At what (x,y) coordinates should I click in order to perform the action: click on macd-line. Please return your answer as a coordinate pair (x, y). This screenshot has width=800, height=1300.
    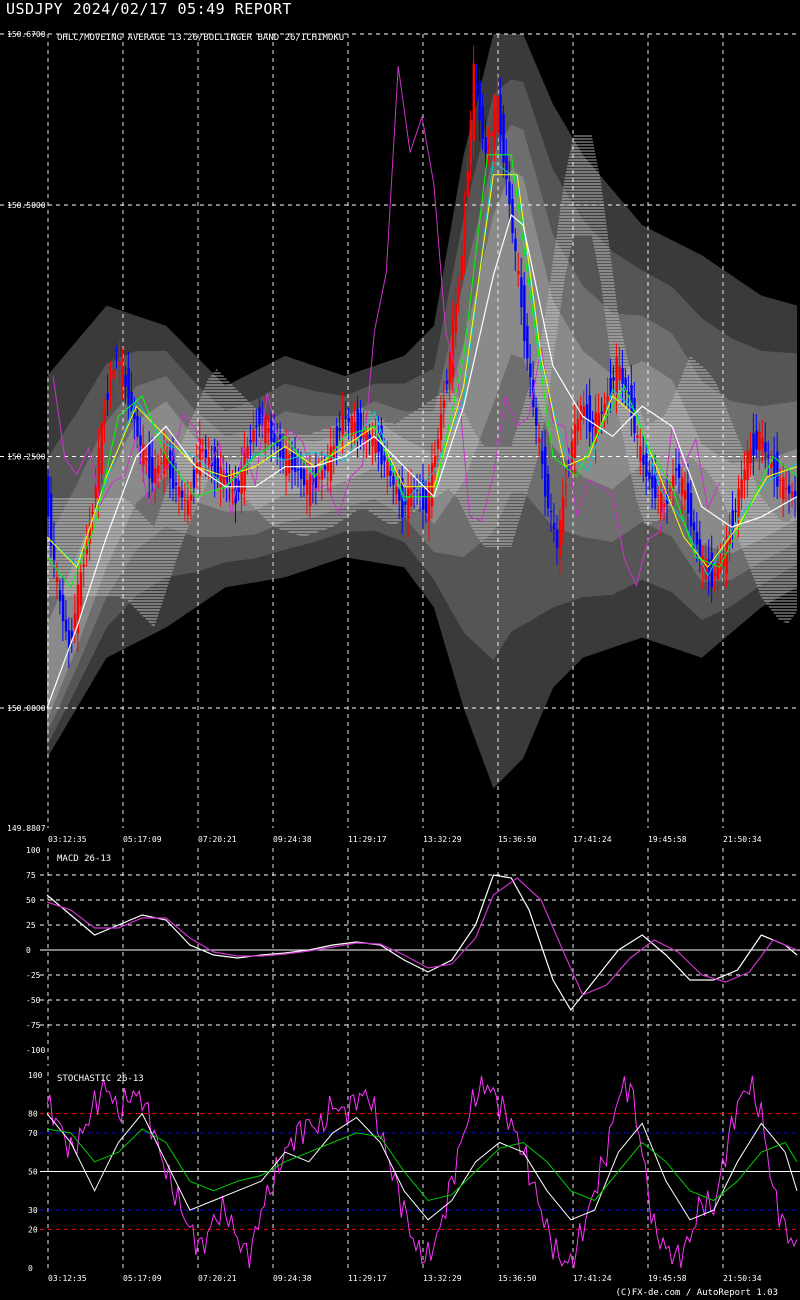
    Looking at the image, I should click on (422, 943).